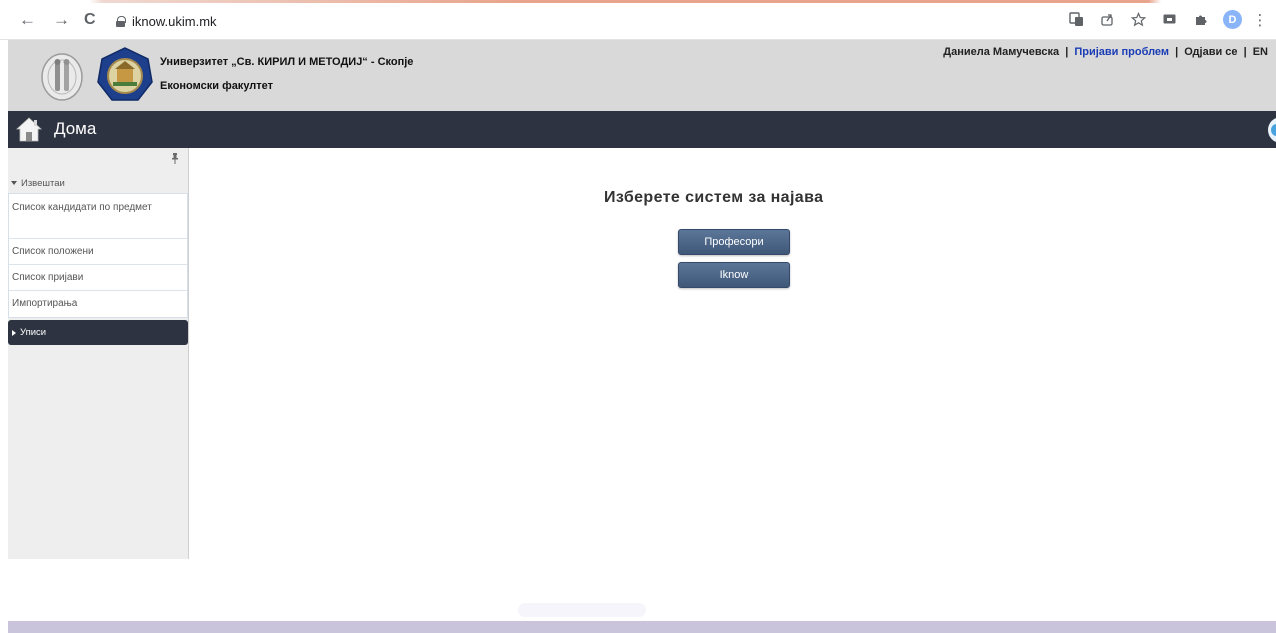  Describe the element at coordinates (90, 20) in the screenshot. I see `reload-button: C` at that location.